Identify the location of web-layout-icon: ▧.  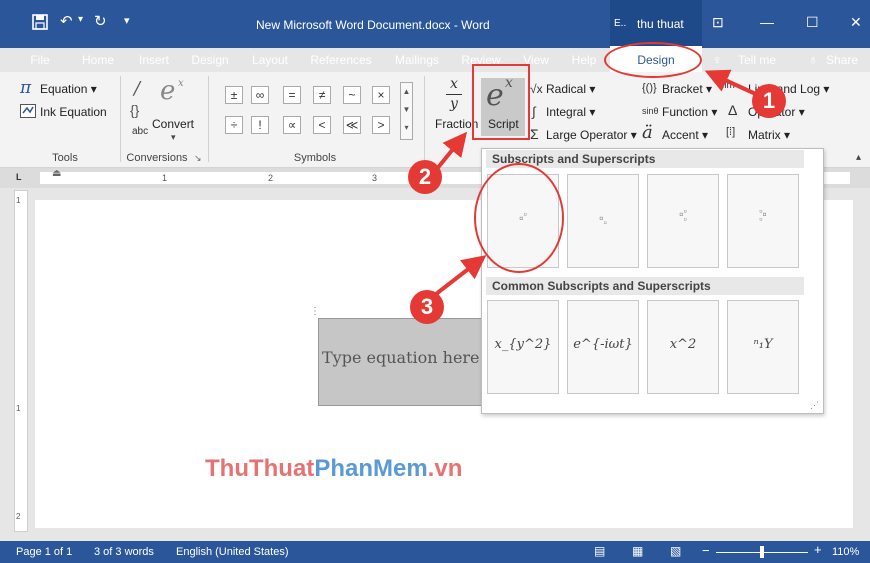
(675, 551).